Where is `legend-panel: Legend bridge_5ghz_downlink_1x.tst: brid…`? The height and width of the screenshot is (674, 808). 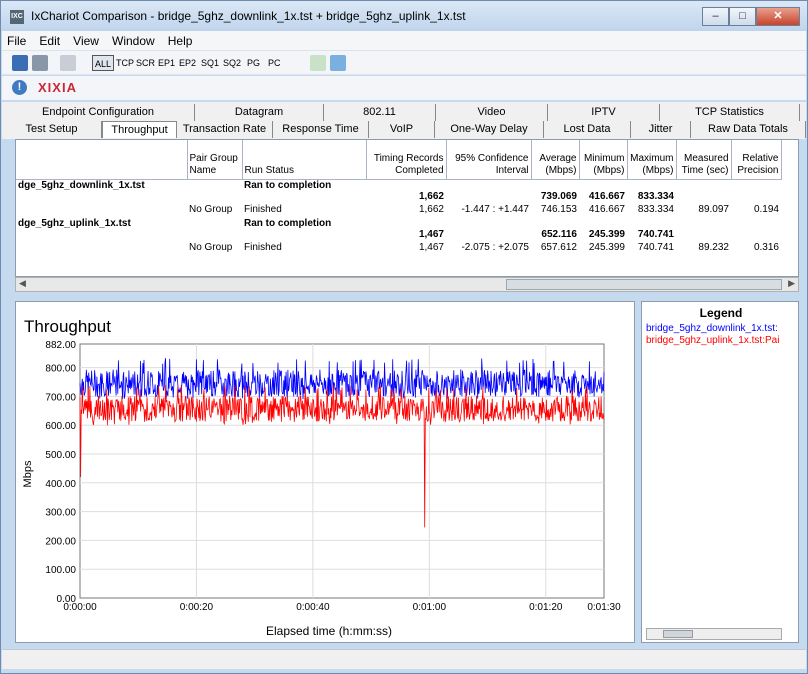 legend-panel: Legend bridge_5ghz_downlink_1x.tst: brid… is located at coordinates (720, 472).